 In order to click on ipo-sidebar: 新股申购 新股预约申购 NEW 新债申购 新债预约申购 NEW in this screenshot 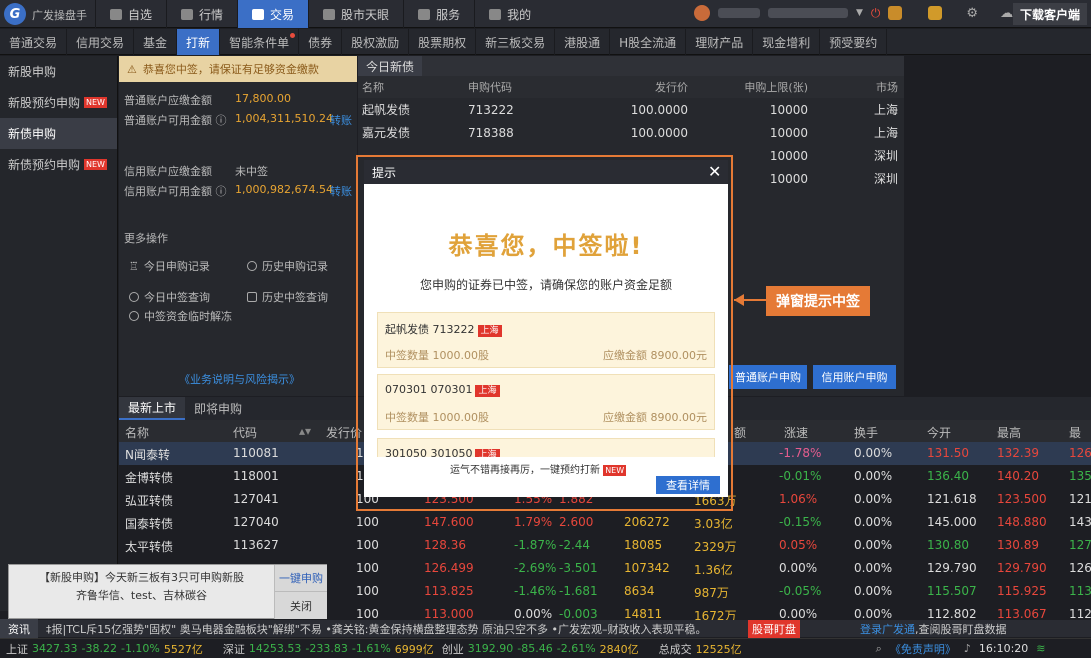, I will do `click(59, 333)`.